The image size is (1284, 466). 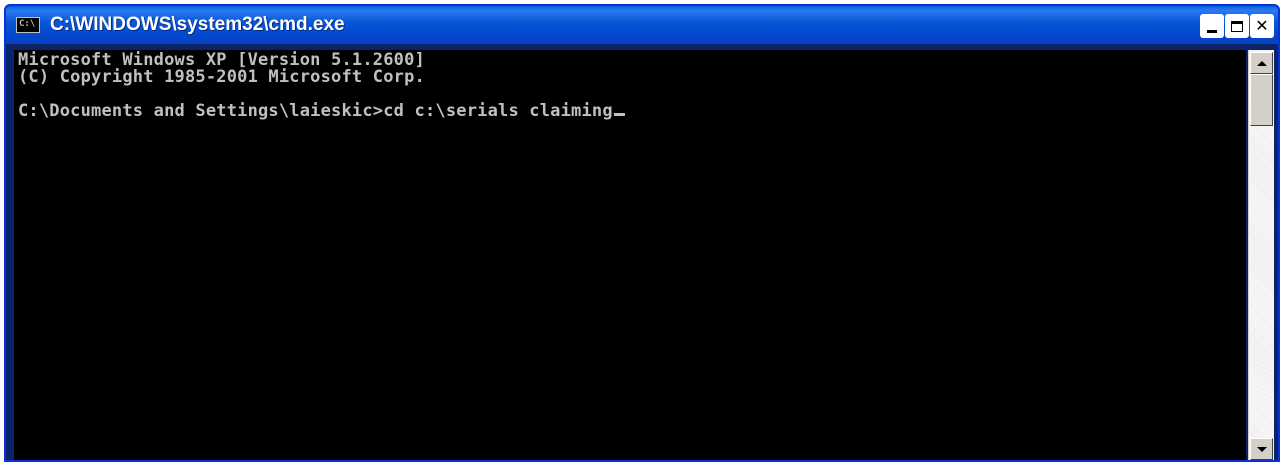 I want to click on scroll-down-button, so click(x=1261, y=449).